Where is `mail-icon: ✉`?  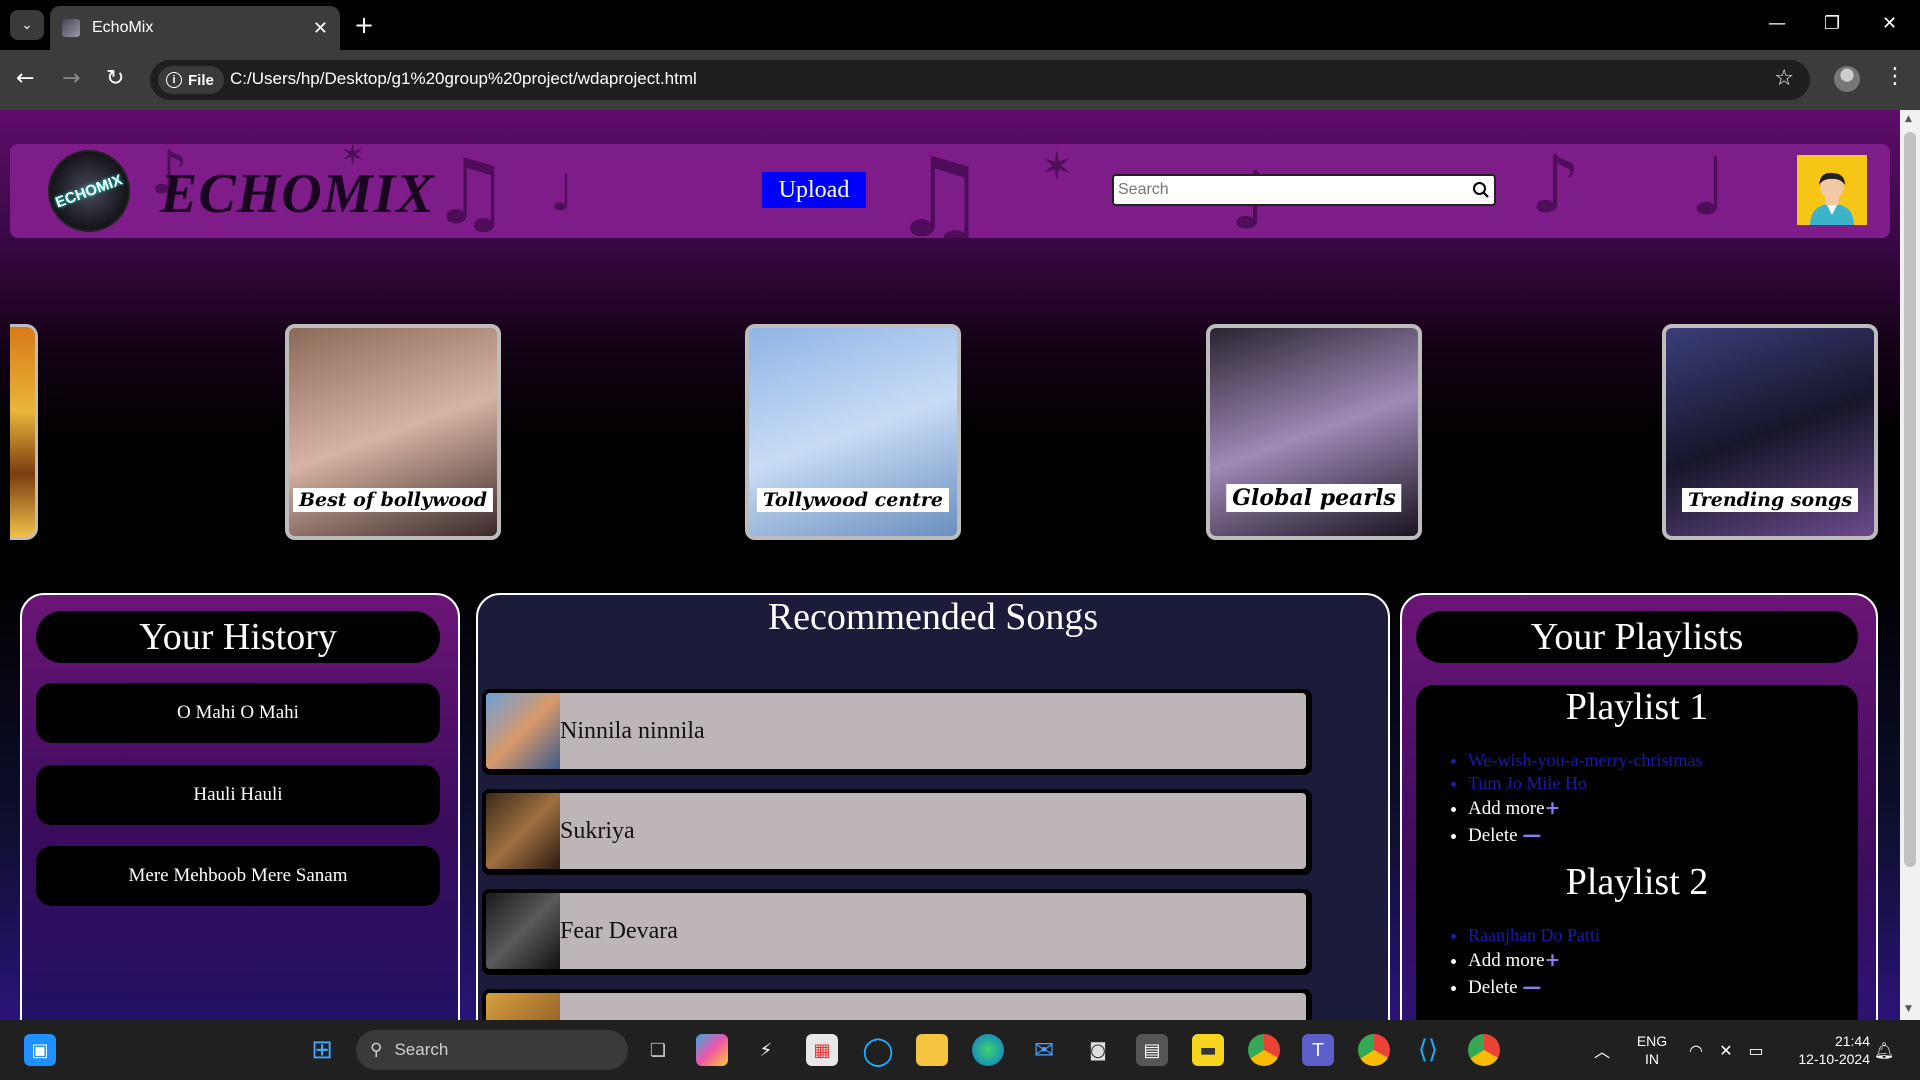 mail-icon: ✉ is located at coordinates (1044, 1050).